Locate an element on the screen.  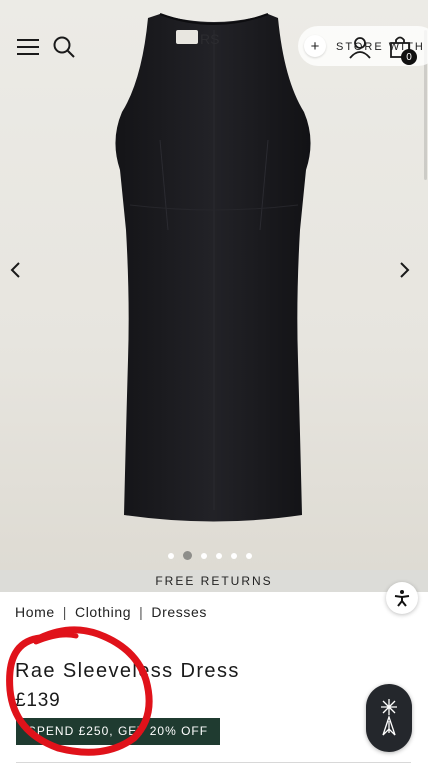
account-icon is located at coordinates (360, 47).